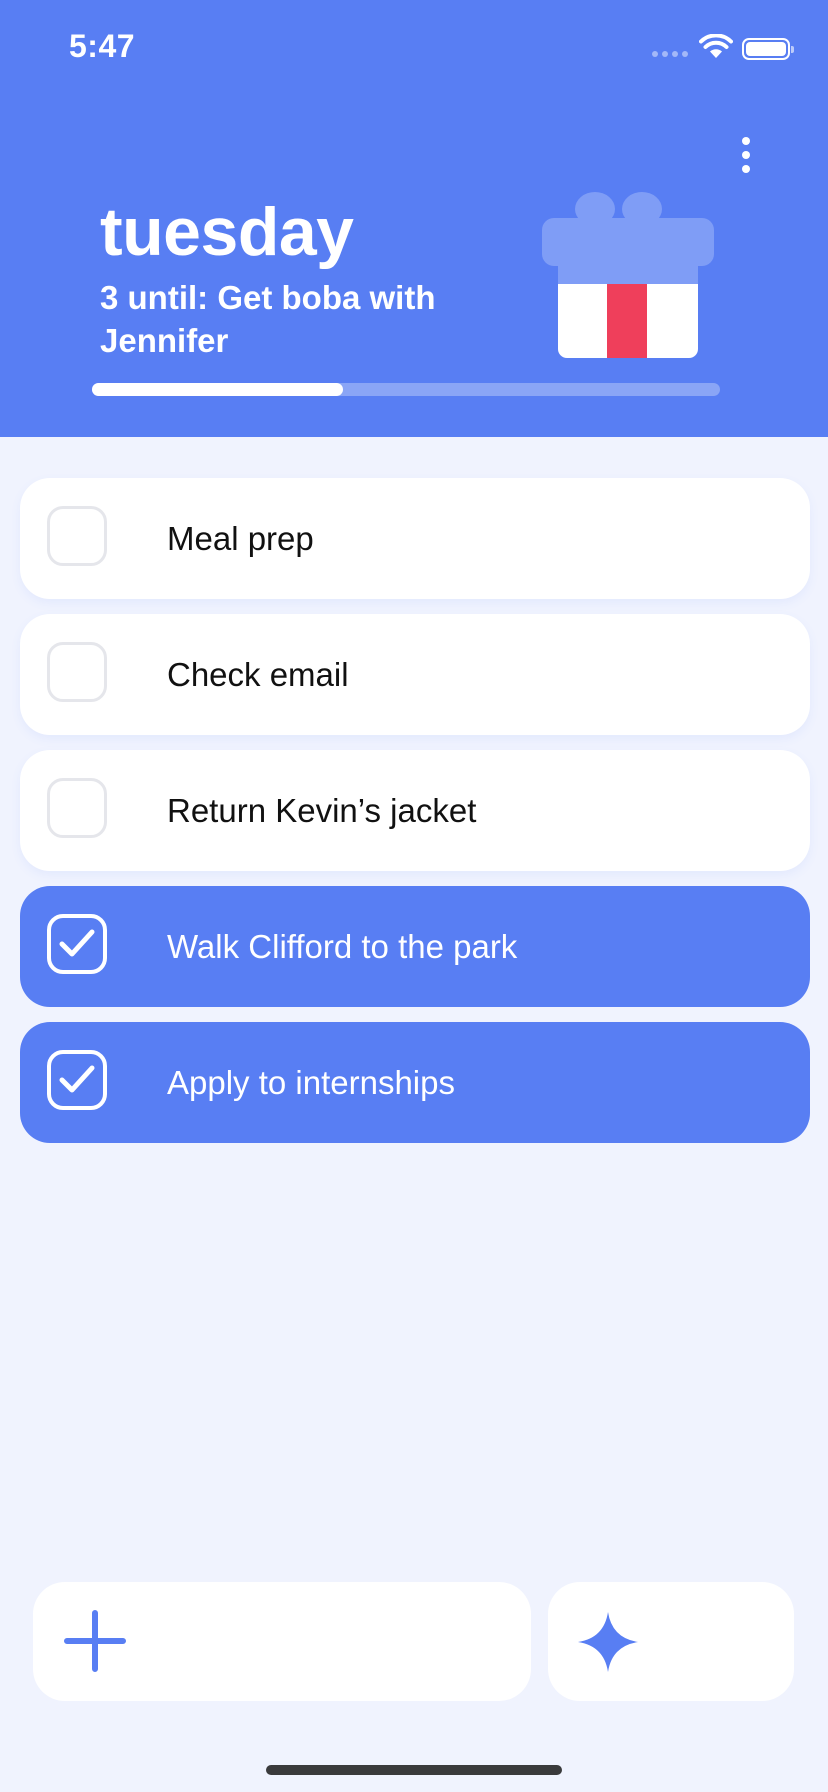 The image size is (828, 1792). Describe the element at coordinates (406, 389) in the screenshot. I see `progress-bar` at that location.